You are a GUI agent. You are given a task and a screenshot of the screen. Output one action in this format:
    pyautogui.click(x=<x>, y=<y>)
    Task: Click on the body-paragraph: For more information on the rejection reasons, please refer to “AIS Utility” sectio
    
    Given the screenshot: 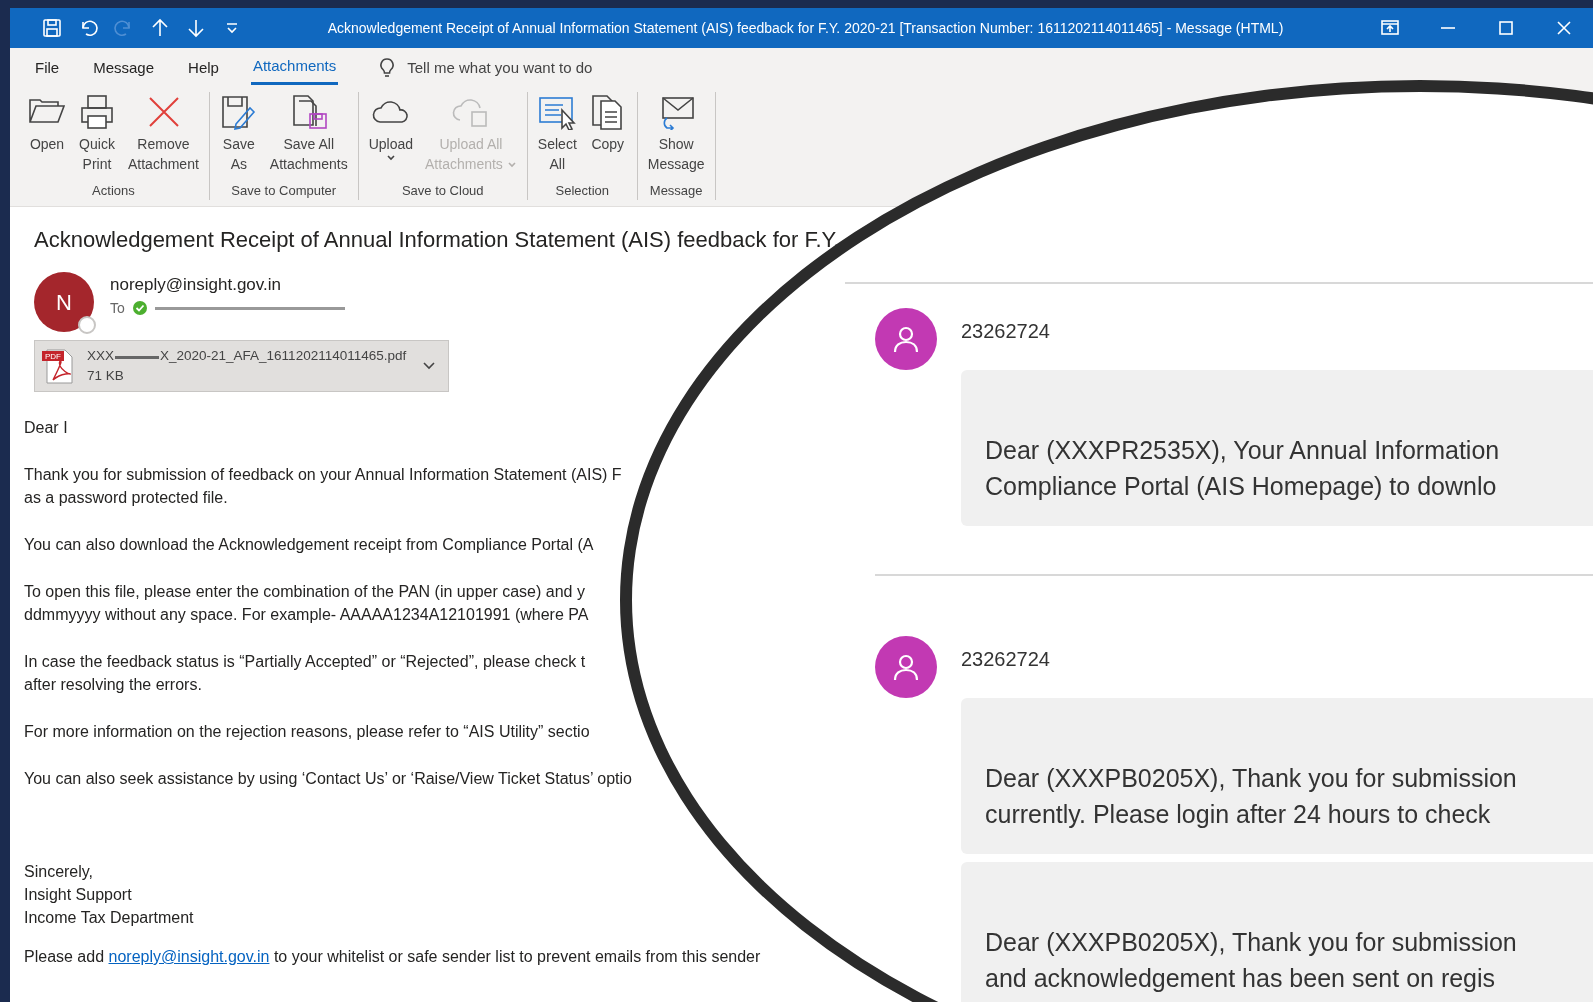 What is the action you would take?
    pyautogui.click(x=307, y=732)
    